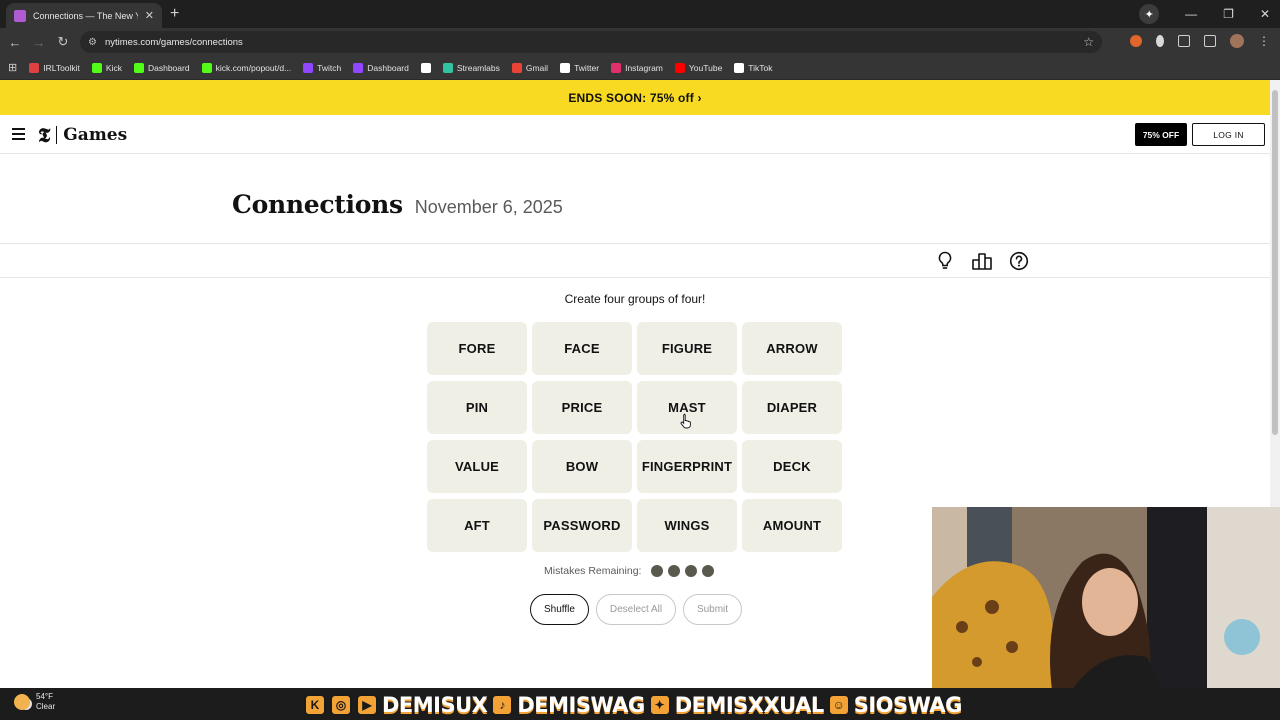  What do you see at coordinates (478, 67) in the screenshot?
I see `bookmark-label: Streamlabs` at bounding box center [478, 67].